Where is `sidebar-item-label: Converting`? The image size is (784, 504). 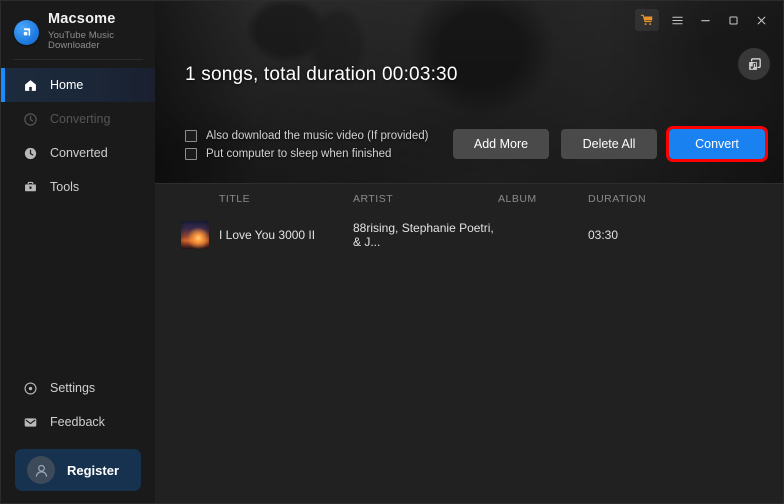 sidebar-item-label: Converting is located at coordinates (80, 119).